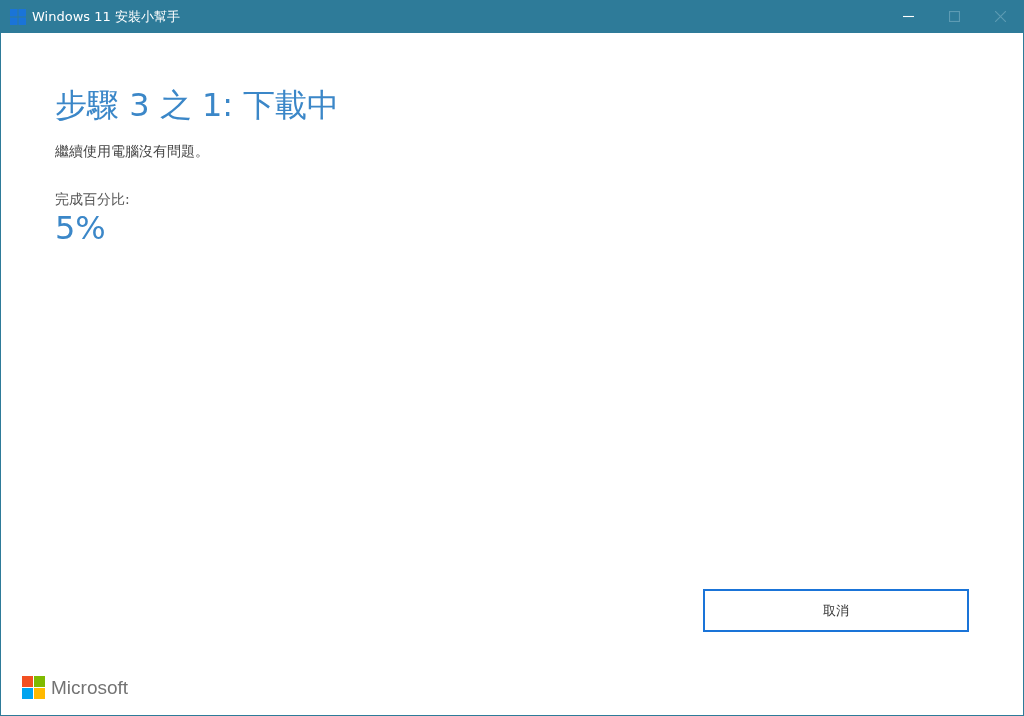  Describe the element at coordinates (132, 152) in the screenshot. I see `info-text: 繼續使用電腦沒有問題。` at that location.